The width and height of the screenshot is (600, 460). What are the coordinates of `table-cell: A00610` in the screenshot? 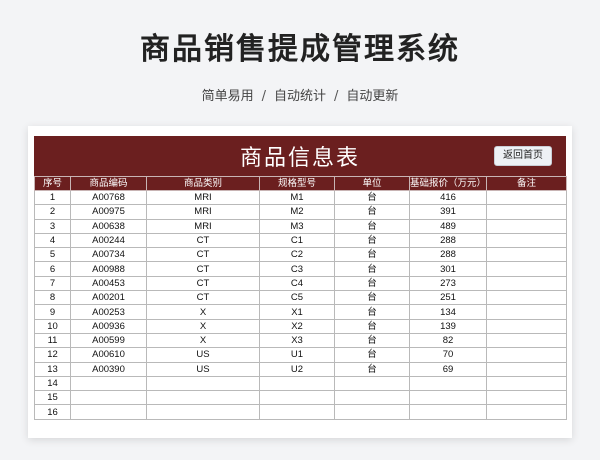 It's located at (108, 355).